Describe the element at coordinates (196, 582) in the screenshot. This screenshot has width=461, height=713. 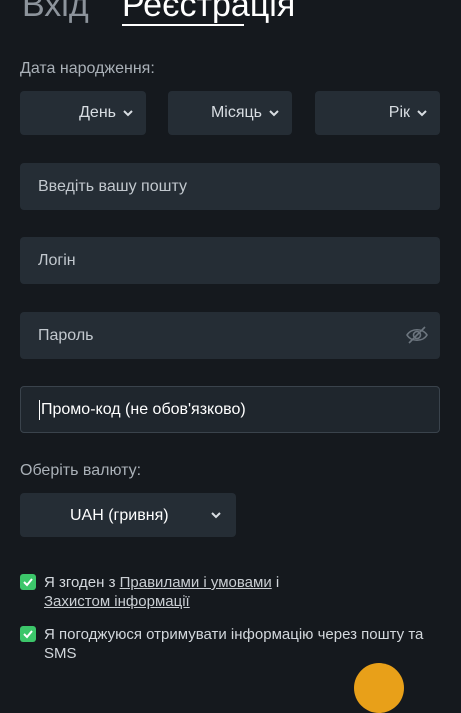
I see `terms-link: Правилами і умовами` at that location.